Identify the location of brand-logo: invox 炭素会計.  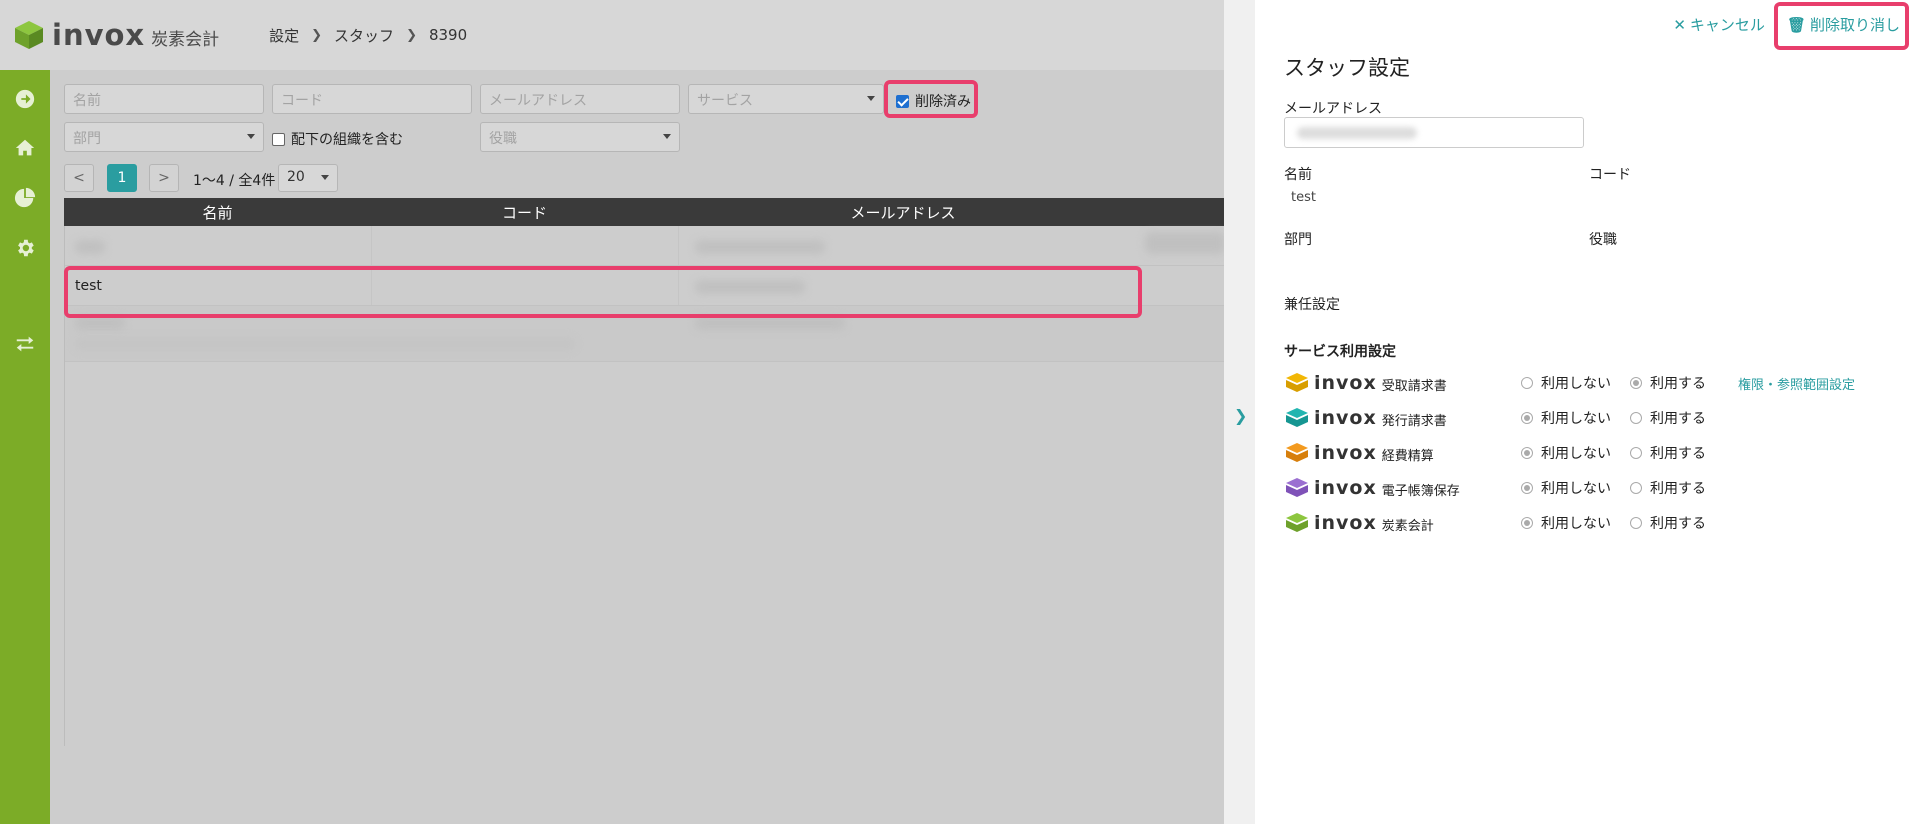
(115, 35).